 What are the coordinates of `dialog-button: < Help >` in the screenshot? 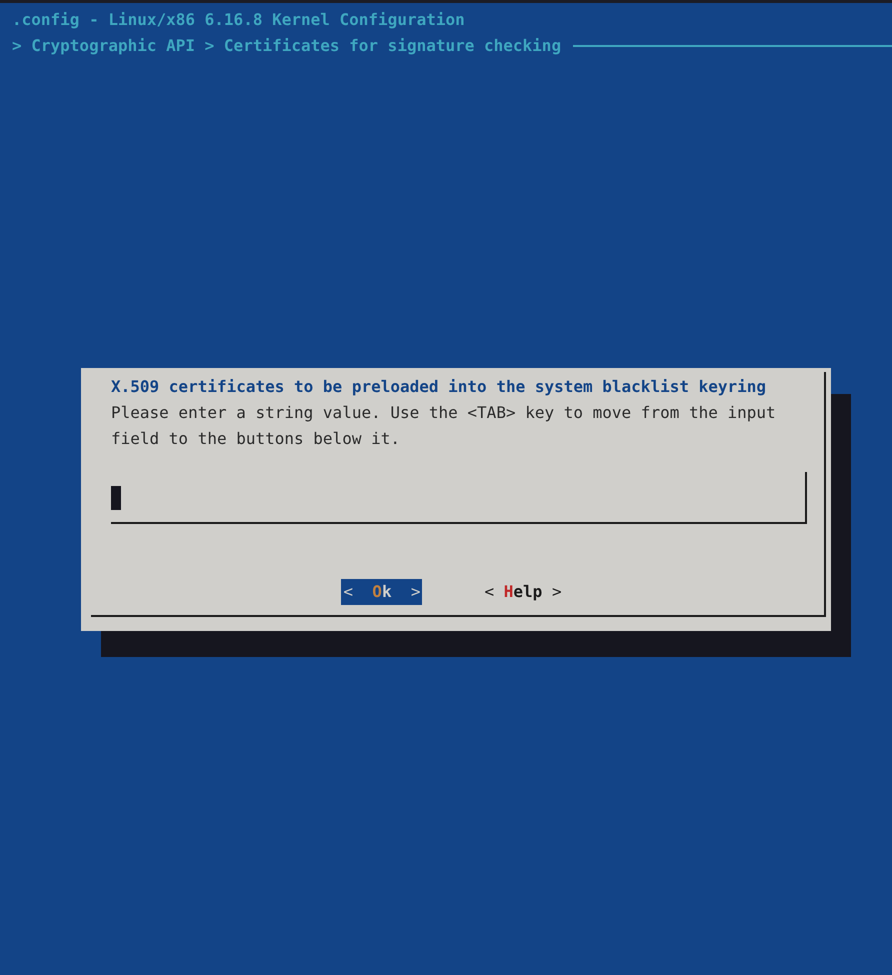 It's located at (523, 592).